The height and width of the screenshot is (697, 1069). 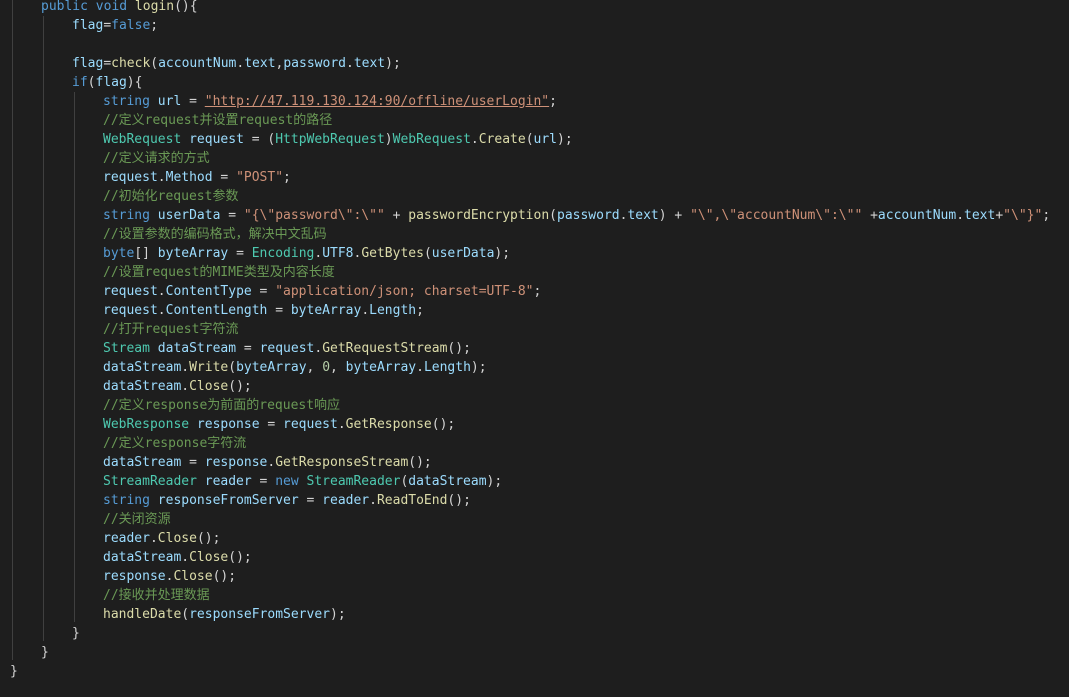 I want to click on code-token: //关闭资源, so click(x=137, y=519).